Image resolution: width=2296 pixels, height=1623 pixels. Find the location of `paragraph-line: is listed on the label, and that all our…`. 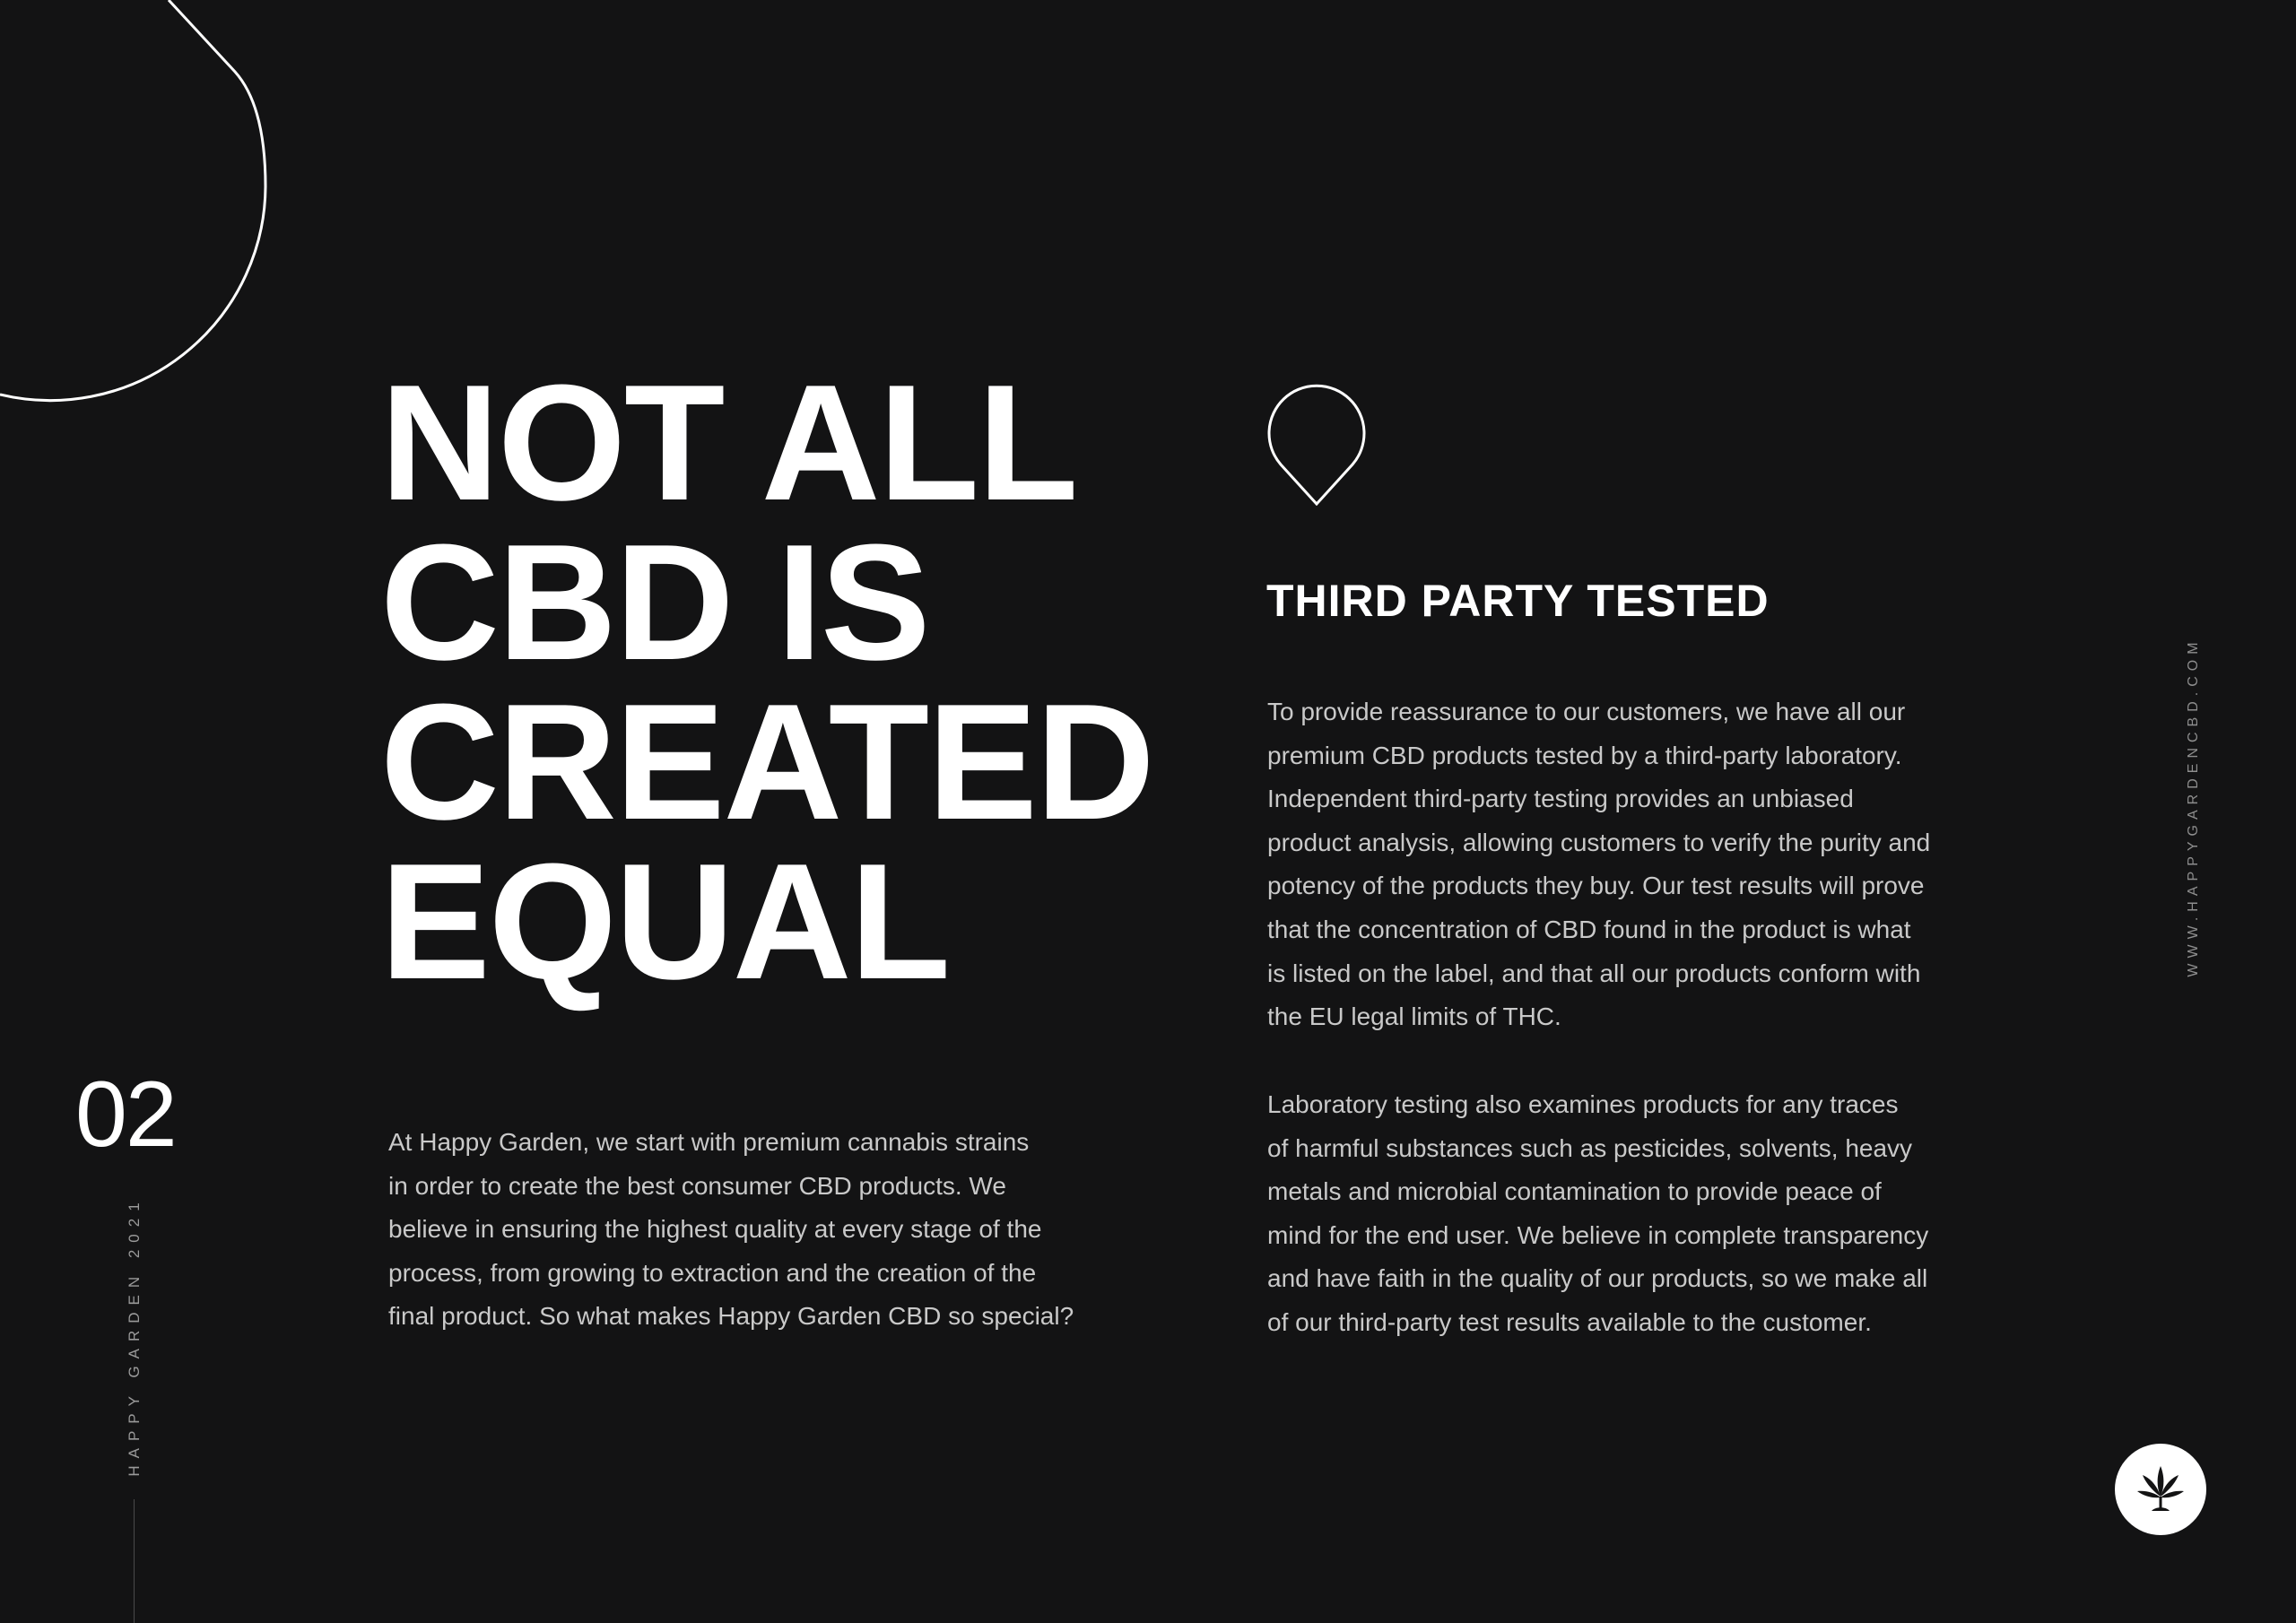

paragraph-line: is listed on the label, and that all our… is located at coordinates (1594, 973).